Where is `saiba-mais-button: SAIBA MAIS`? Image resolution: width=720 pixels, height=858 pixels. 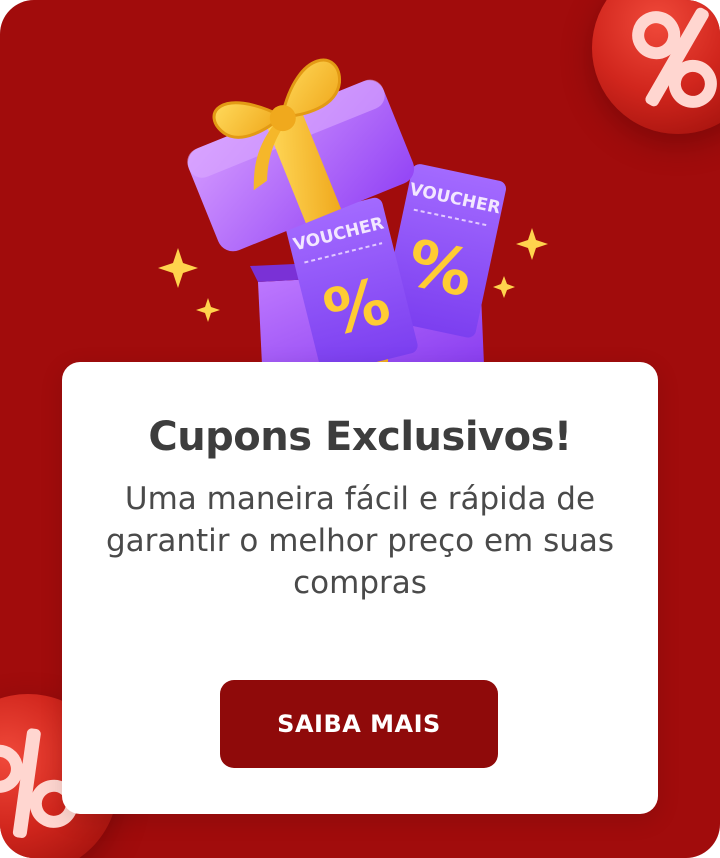
saiba-mais-button: SAIBA MAIS is located at coordinates (359, 724).